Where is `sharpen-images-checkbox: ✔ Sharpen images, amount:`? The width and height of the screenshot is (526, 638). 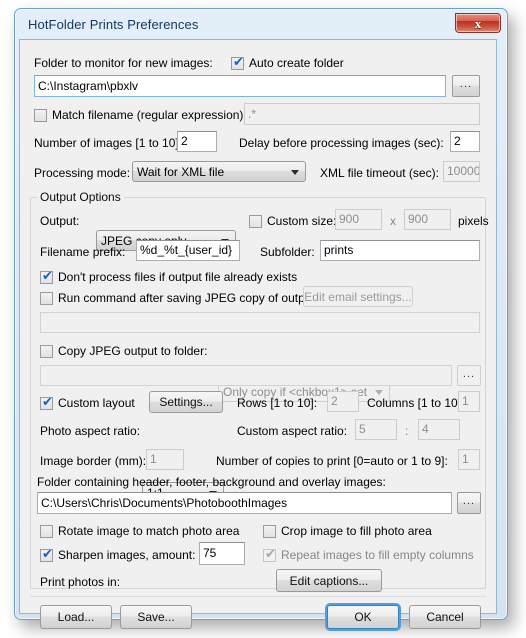 sharpen-images-checkbox: ✔ Sharpen images, amount: is located at coordinates (117, 555).